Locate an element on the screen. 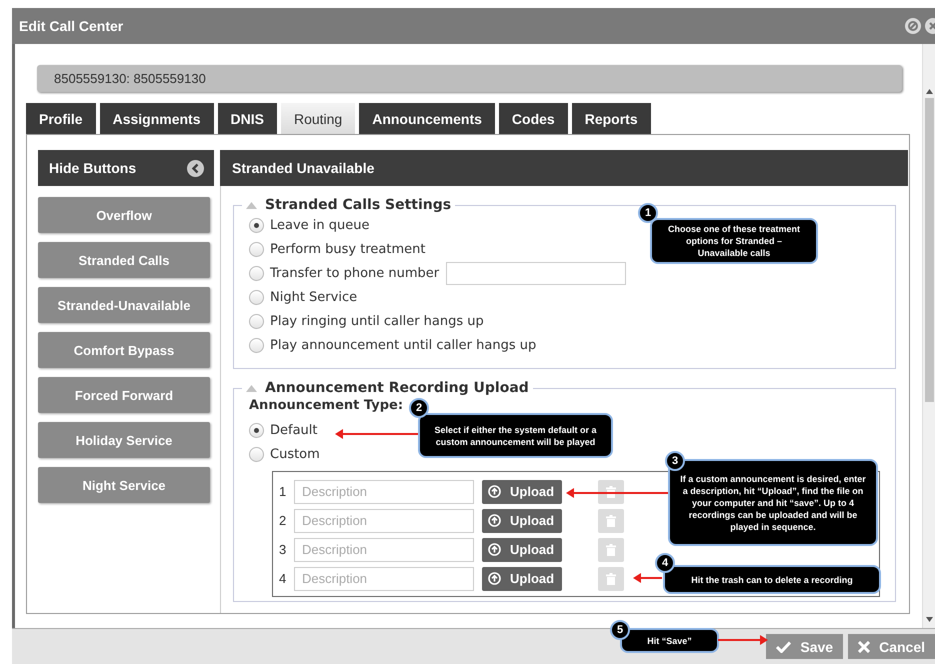 The image size is (935, 664). callout-note: Select if either the system default or a custom announcement will be played is located at coordinates (515, 435).